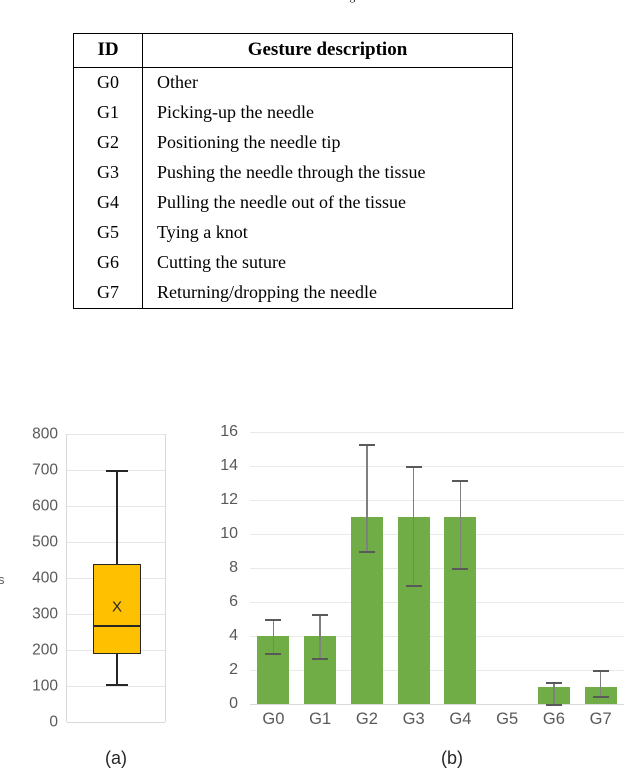 The width and height of the screenshot is (628, 784). Describe the element at coordinates (108, 50) in the screenshot. I see `column-header-id: ID` at that location.